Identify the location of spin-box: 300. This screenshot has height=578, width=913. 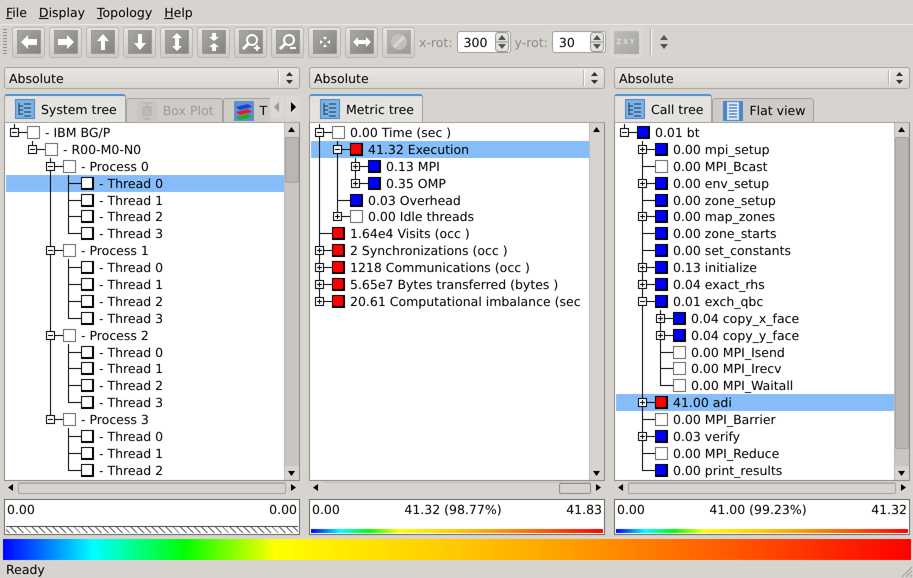
(483, 42).